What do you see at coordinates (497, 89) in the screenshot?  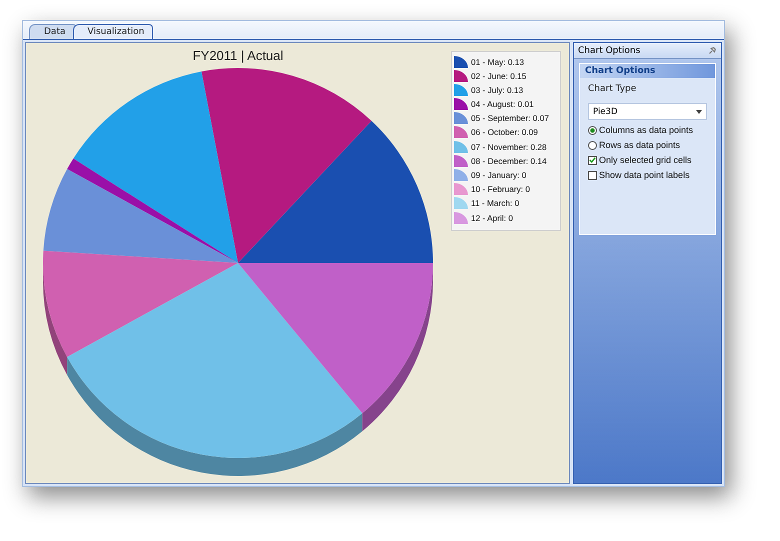 I see `legend-label: 03 - July: 0.13` at bounding box center [497, 89].